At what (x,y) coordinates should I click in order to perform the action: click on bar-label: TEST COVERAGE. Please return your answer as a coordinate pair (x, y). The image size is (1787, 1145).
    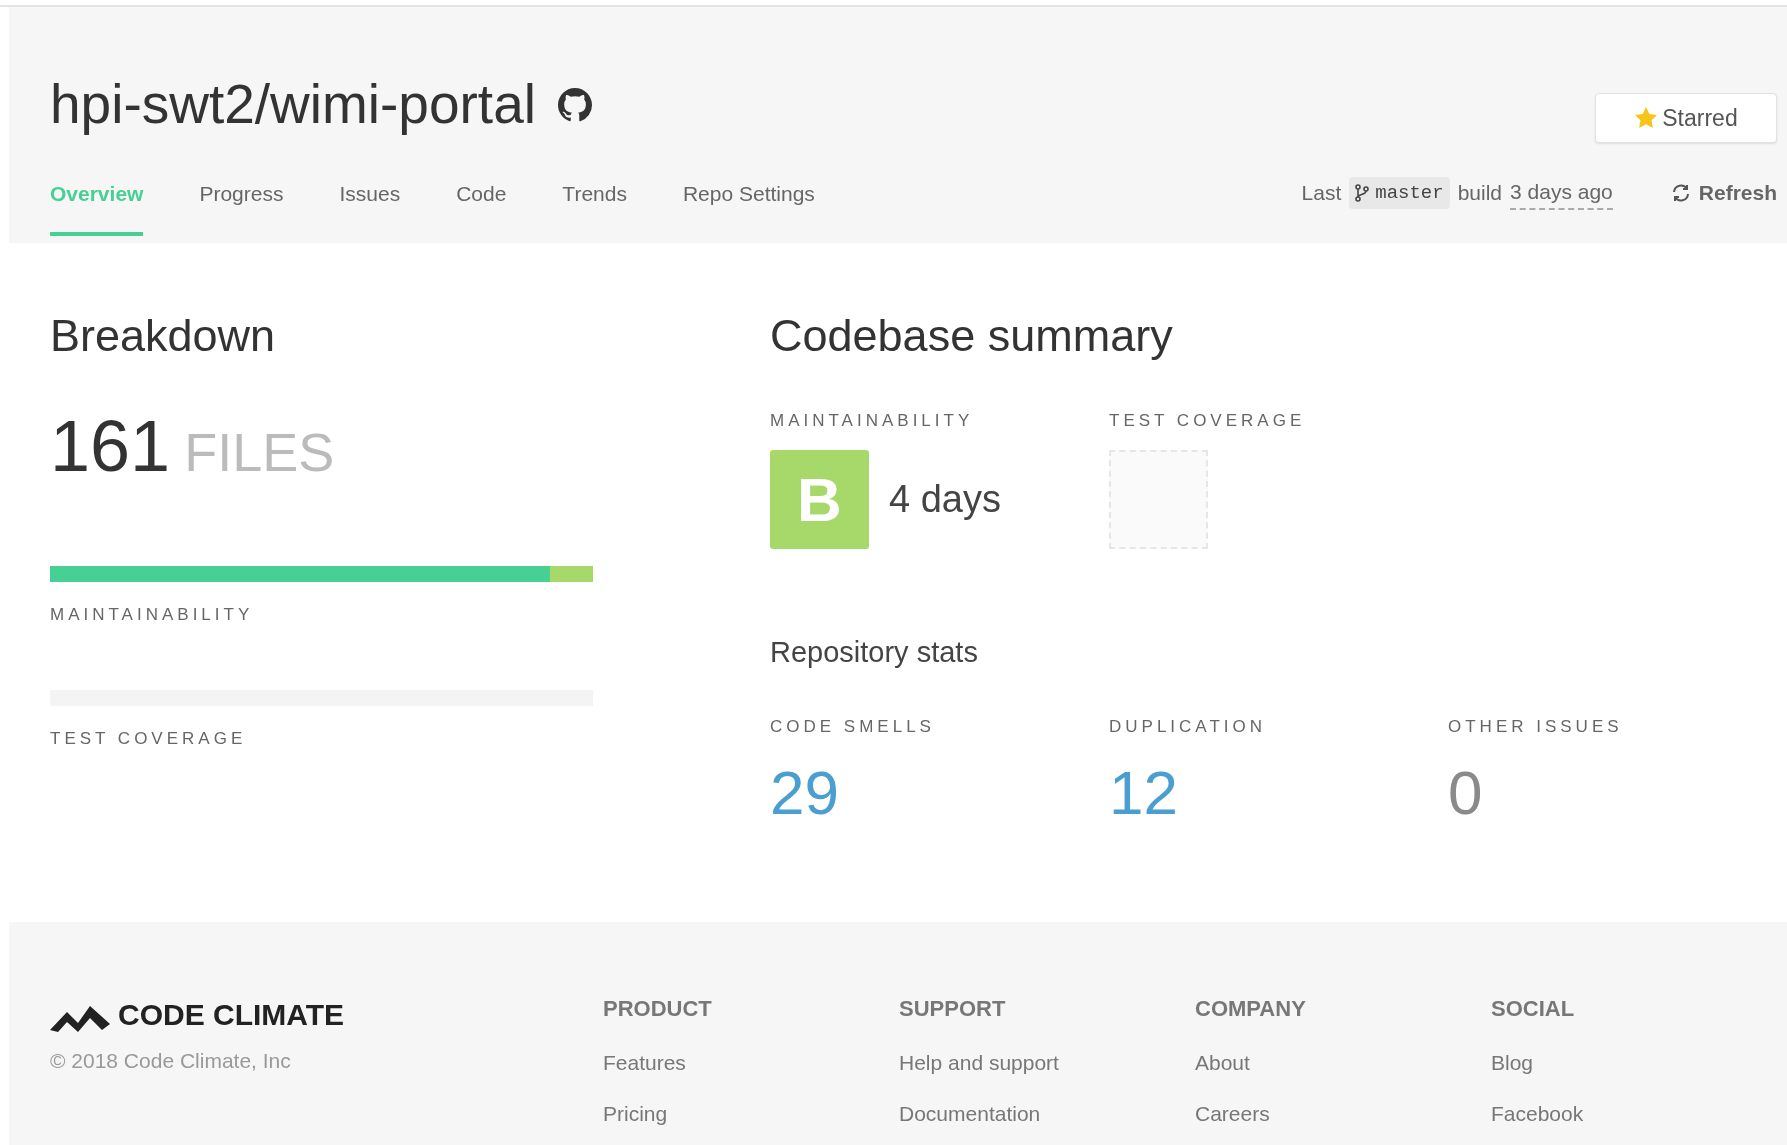
    Looking at the image, I should click on (149, 738).